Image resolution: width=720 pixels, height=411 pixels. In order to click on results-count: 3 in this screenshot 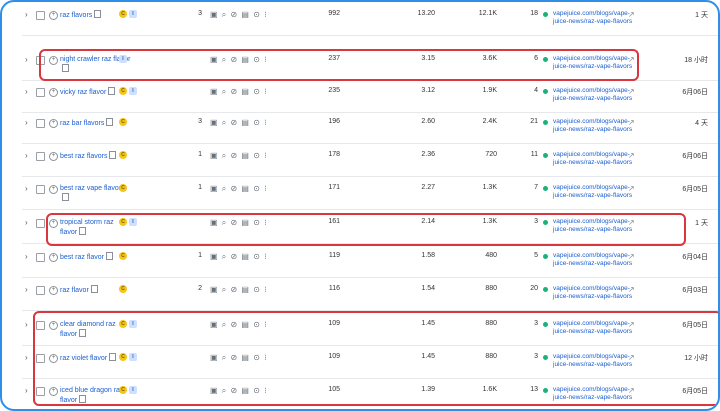, I will do `click(200, 121)`.